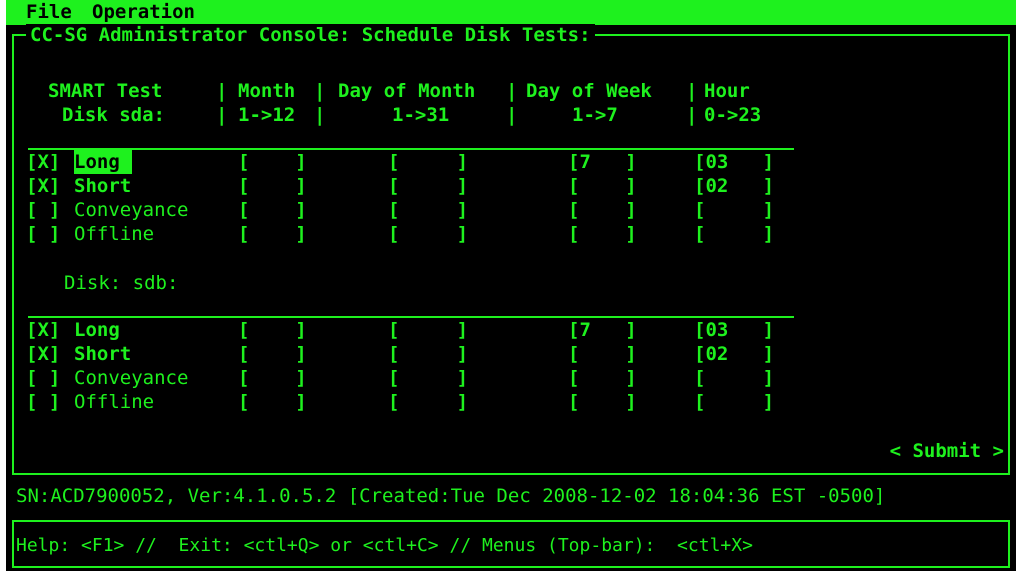 The image size is (1022, 575). I want to click on header-sep-2: |, so click(320, 91).